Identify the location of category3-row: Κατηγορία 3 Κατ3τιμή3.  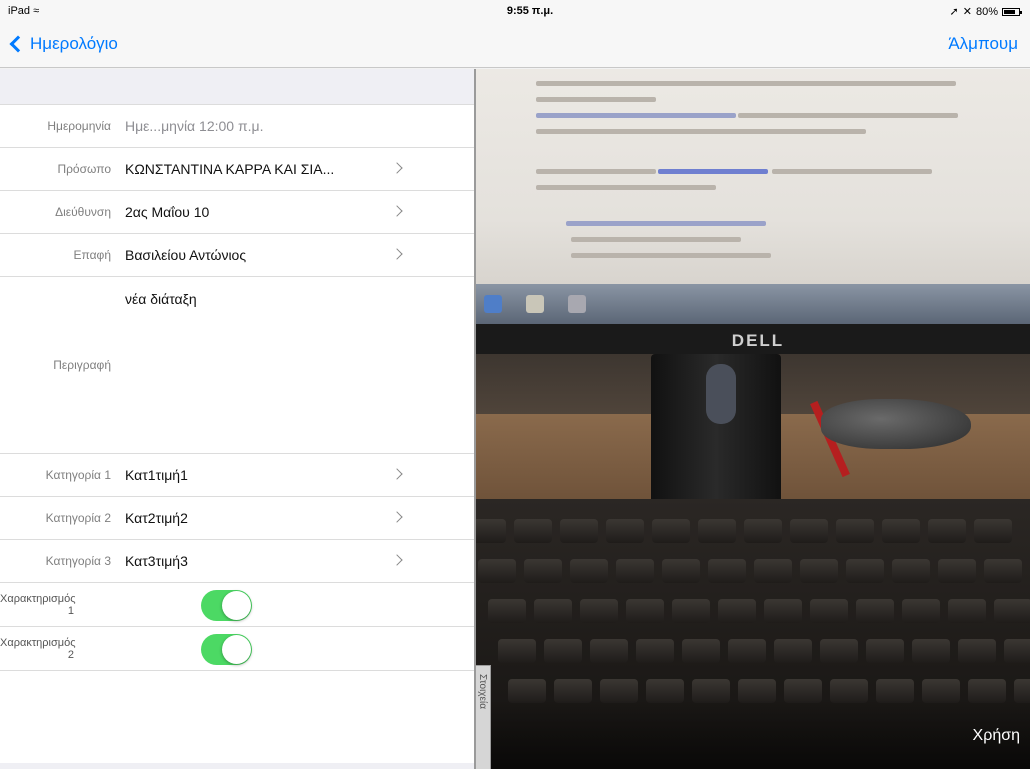
(237, 561).